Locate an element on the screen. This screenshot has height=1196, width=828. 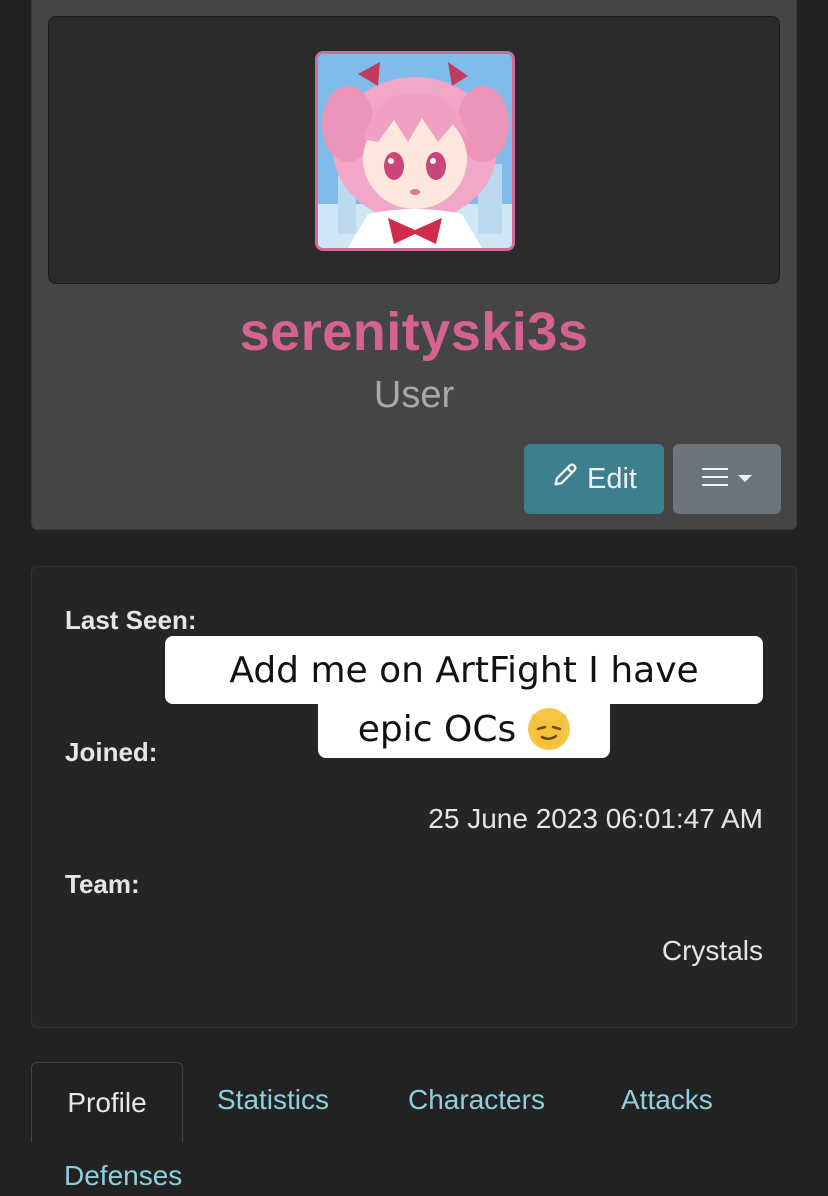
caret-down-icon is located at coordinates (745, 479).